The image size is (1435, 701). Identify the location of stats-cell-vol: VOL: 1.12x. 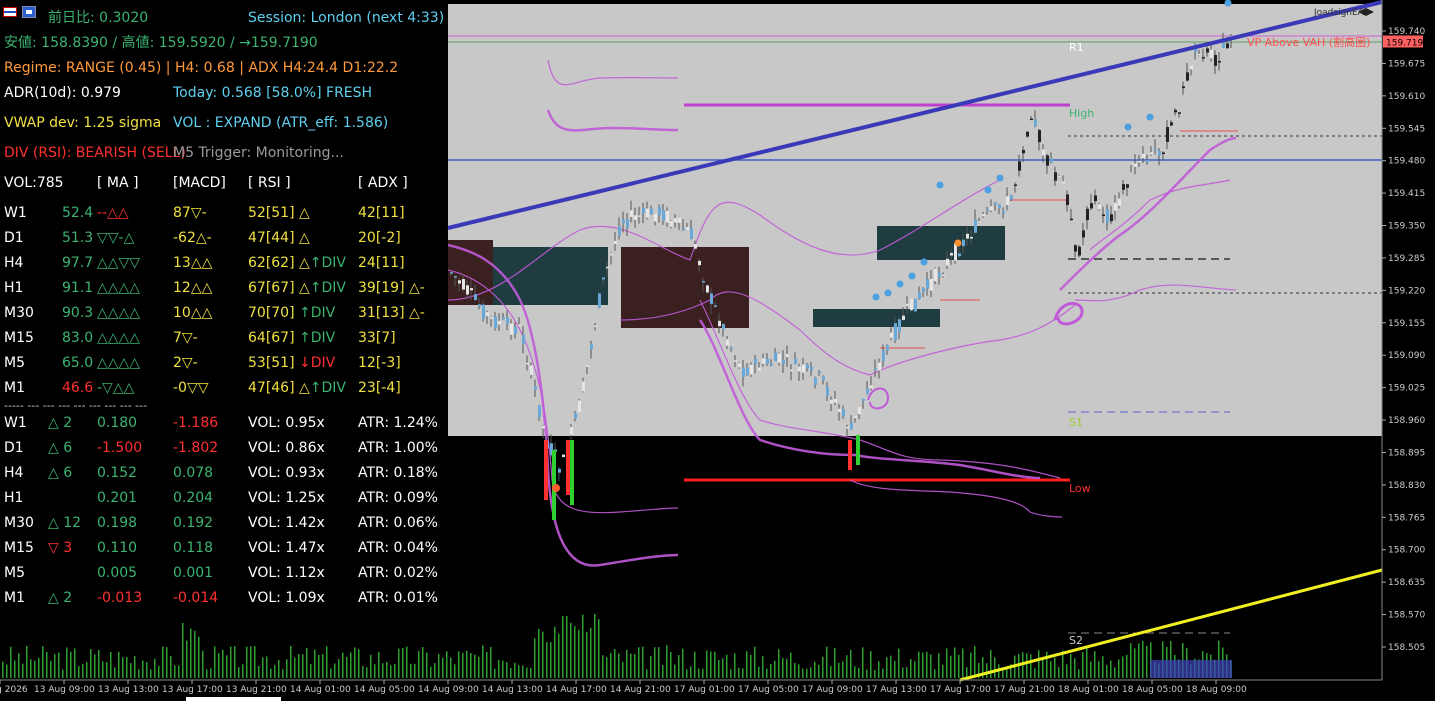
(286, 573).